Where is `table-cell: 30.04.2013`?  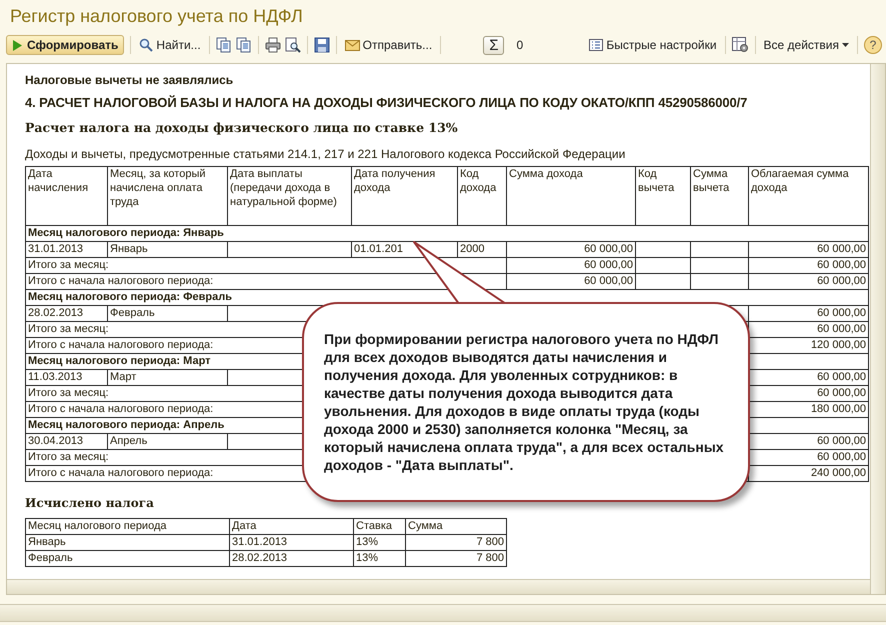 table-cell: 30.04.2013 is located at coordinates (67, 442).